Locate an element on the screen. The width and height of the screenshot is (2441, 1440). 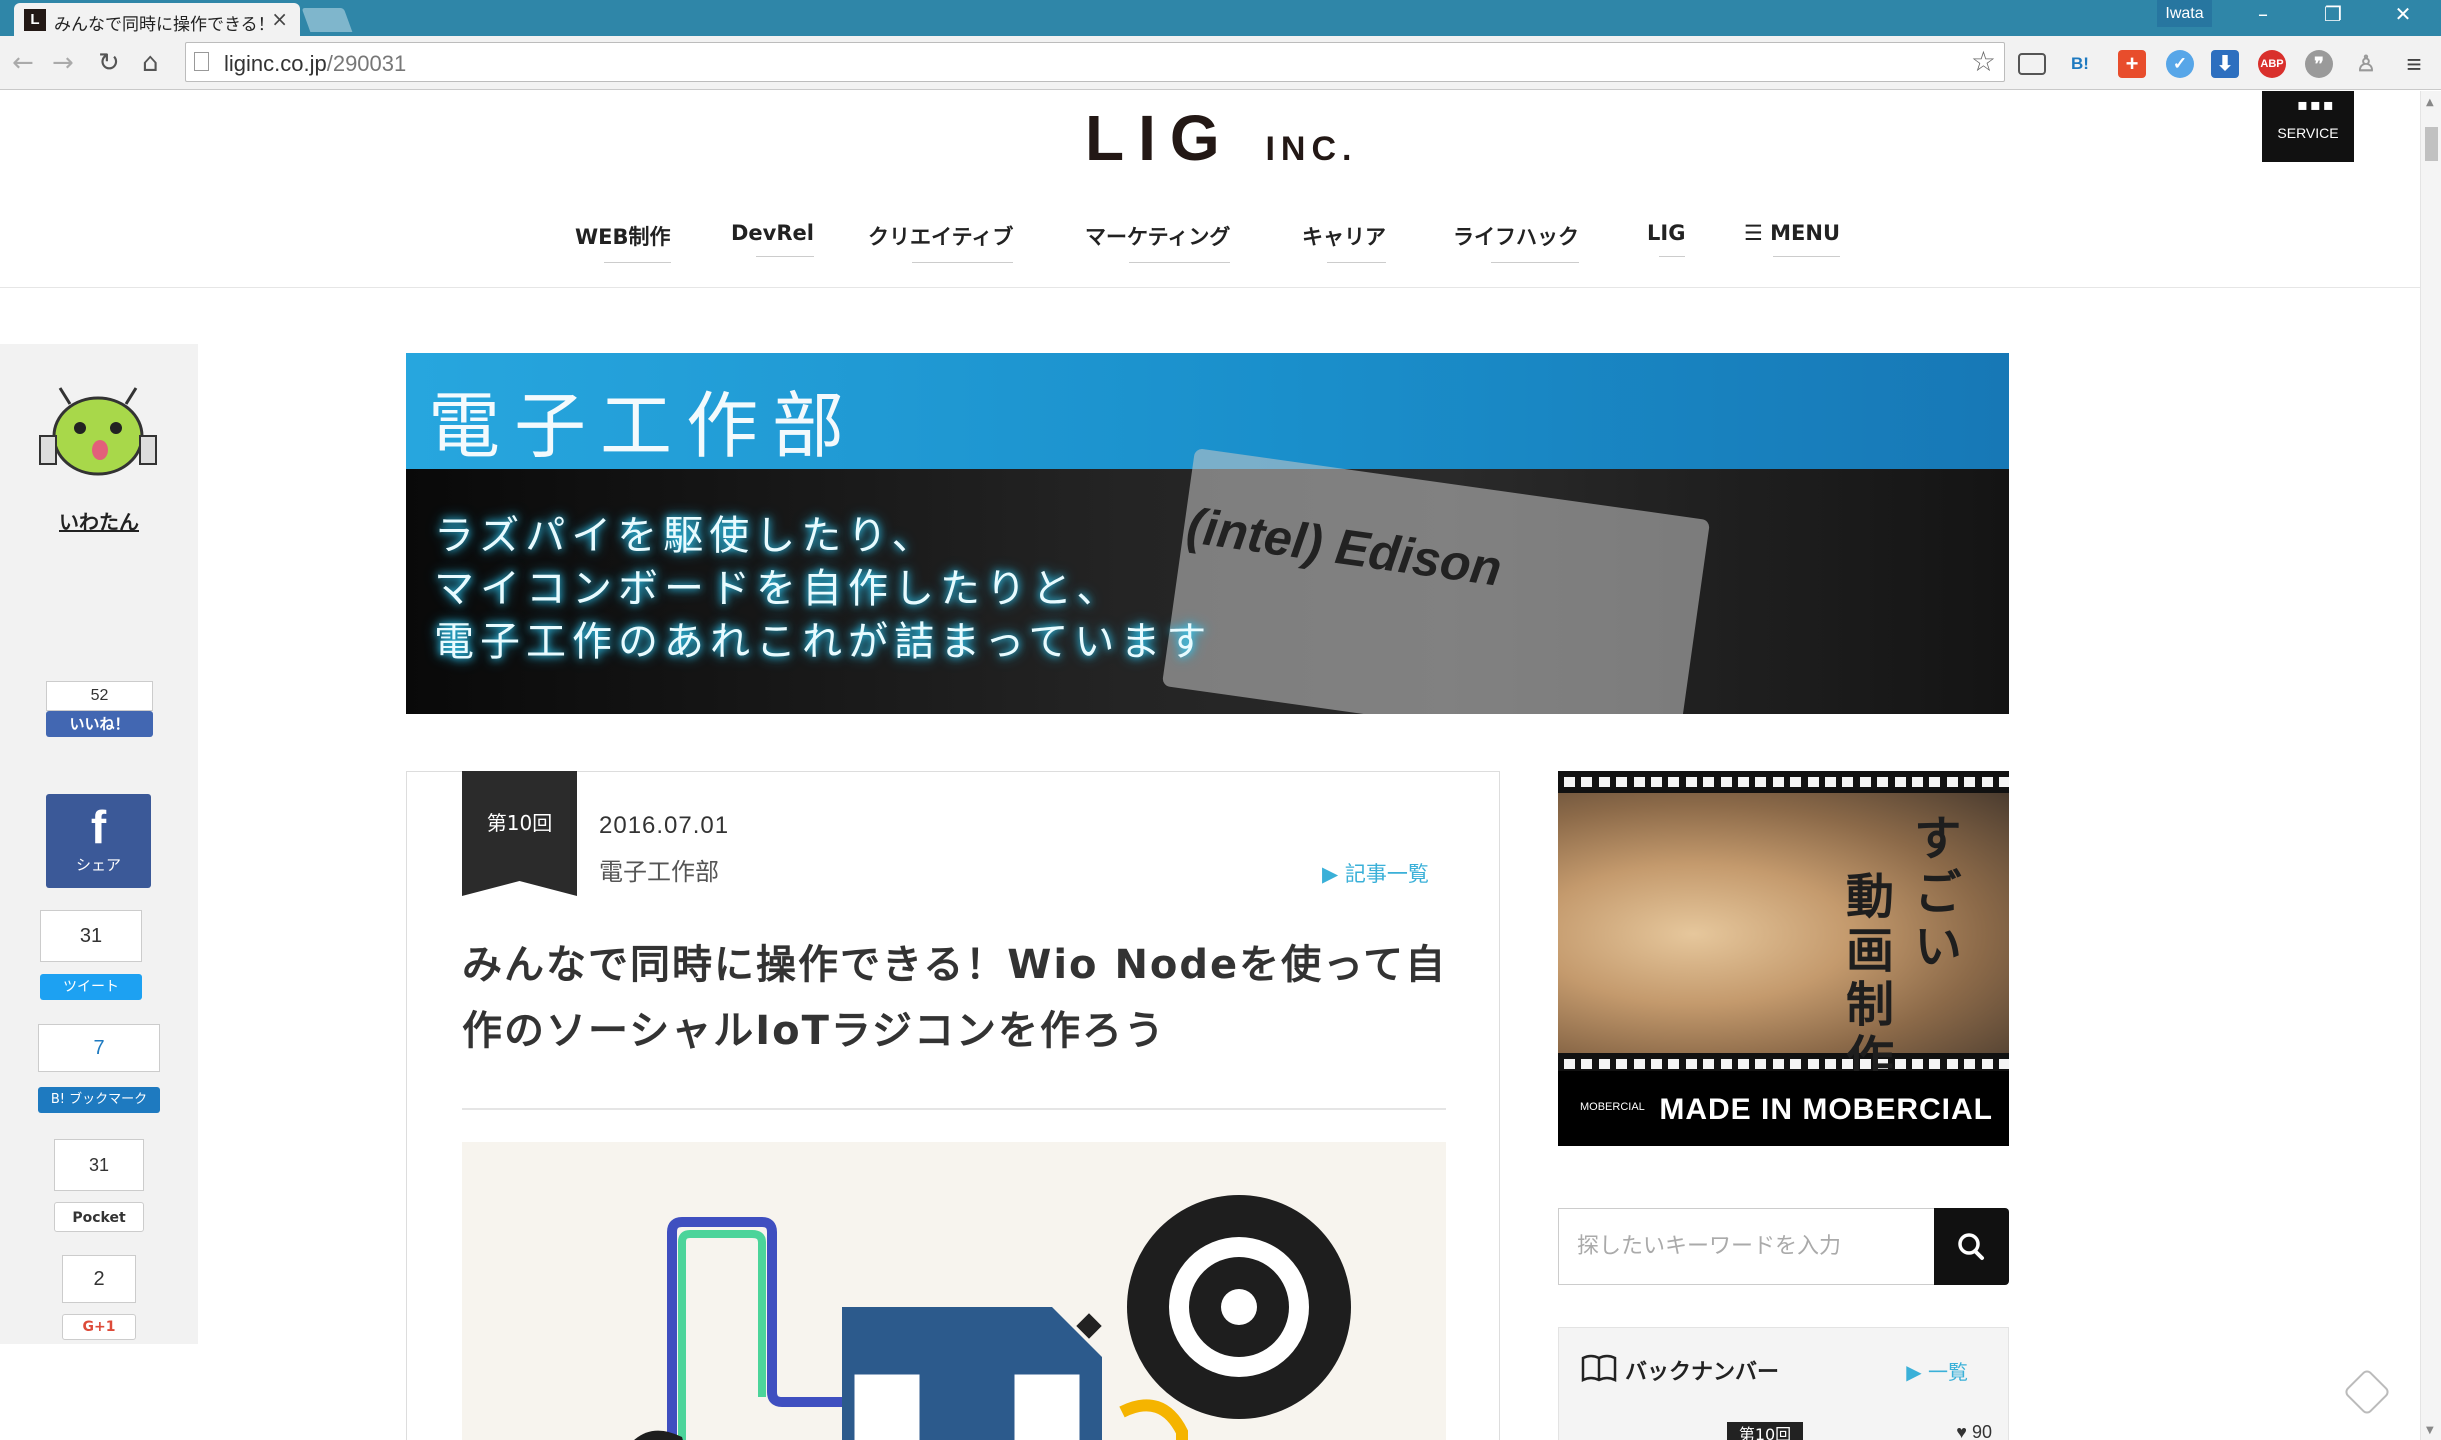
banner-line-2: マイコンボードを自作したりと、 is located at coordinates (778, 589).